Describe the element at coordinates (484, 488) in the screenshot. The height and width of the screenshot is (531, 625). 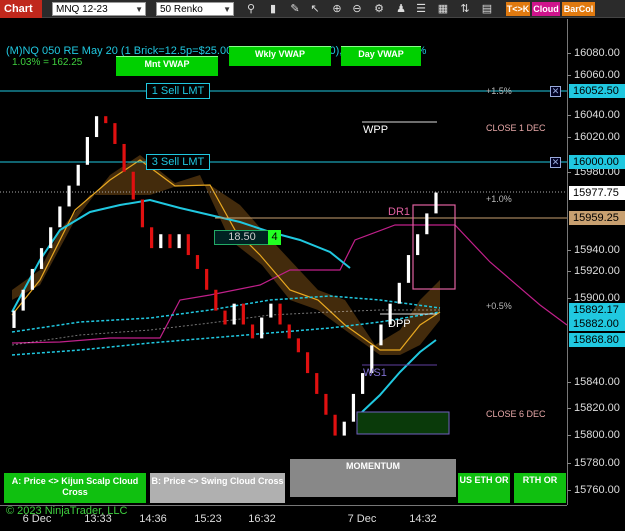
I see `us-eth-or-button: US ETH OR` at that location.